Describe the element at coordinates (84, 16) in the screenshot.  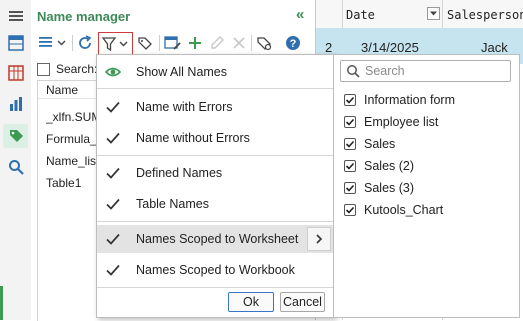
I see `panel-title: Name manager` at that location.